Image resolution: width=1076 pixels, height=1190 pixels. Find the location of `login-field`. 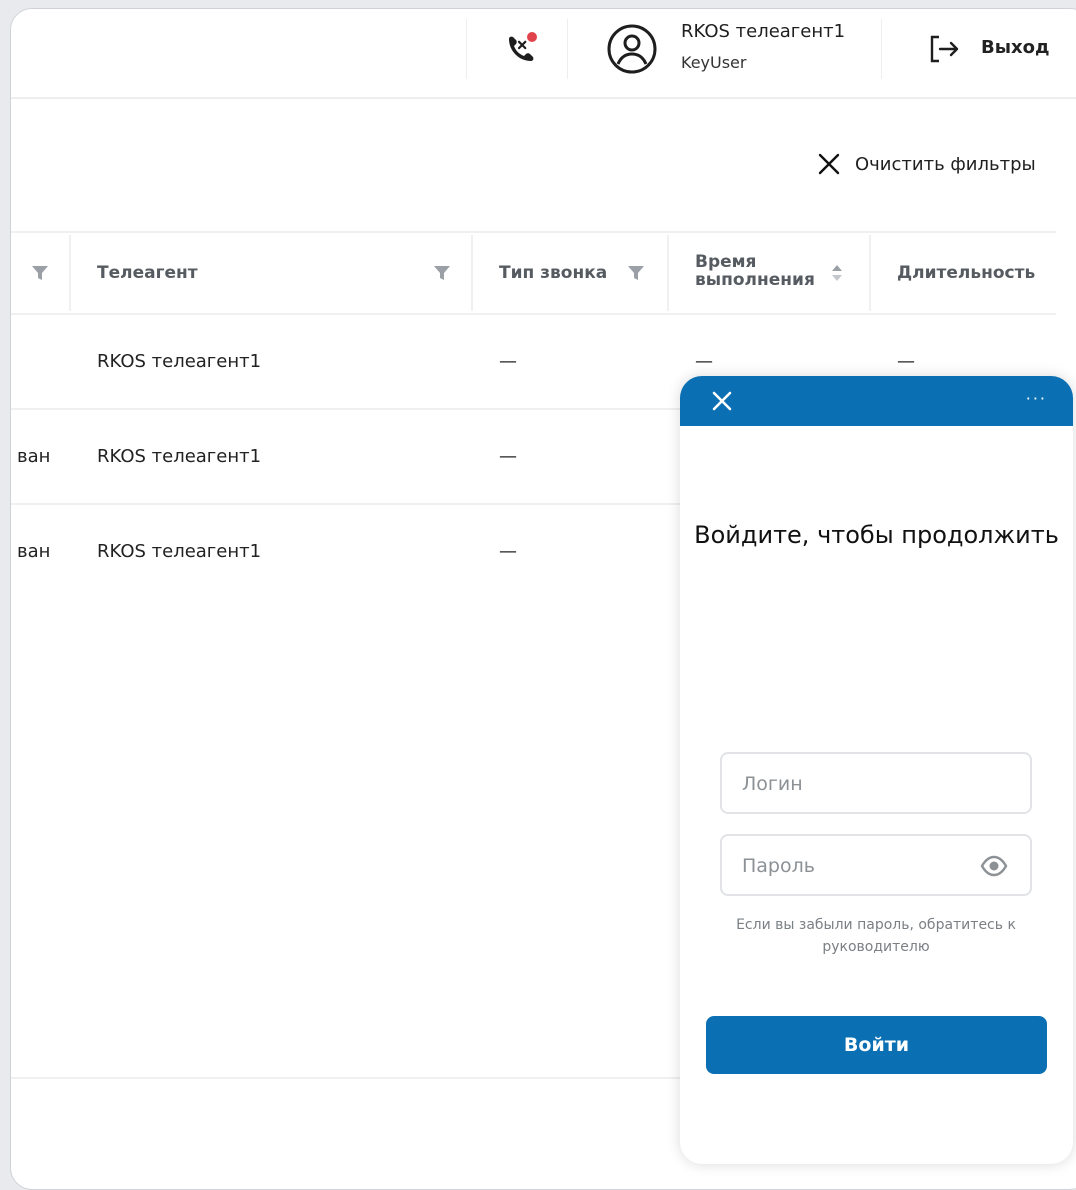

login-field is located at coordinates (876, 783).